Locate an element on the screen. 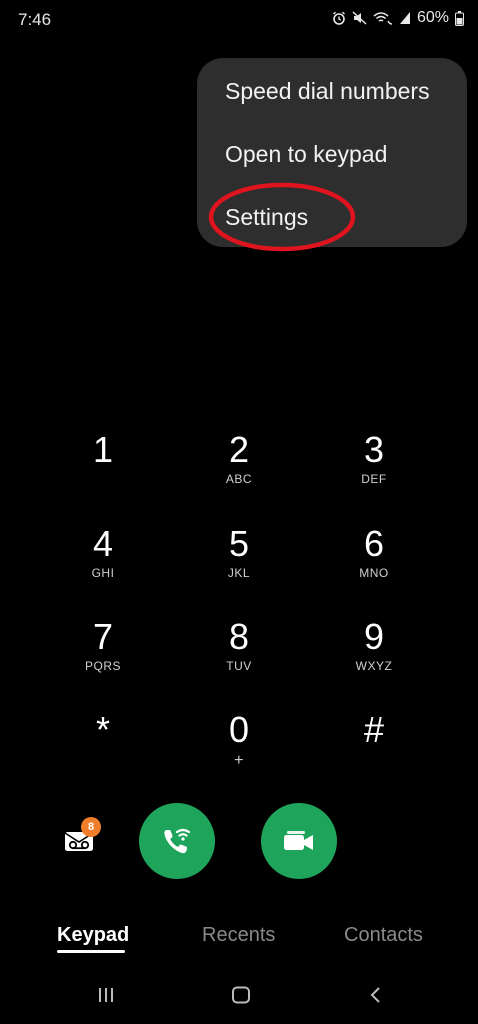  status-bar: 7:46 60% is located at coordinates (239, 22).